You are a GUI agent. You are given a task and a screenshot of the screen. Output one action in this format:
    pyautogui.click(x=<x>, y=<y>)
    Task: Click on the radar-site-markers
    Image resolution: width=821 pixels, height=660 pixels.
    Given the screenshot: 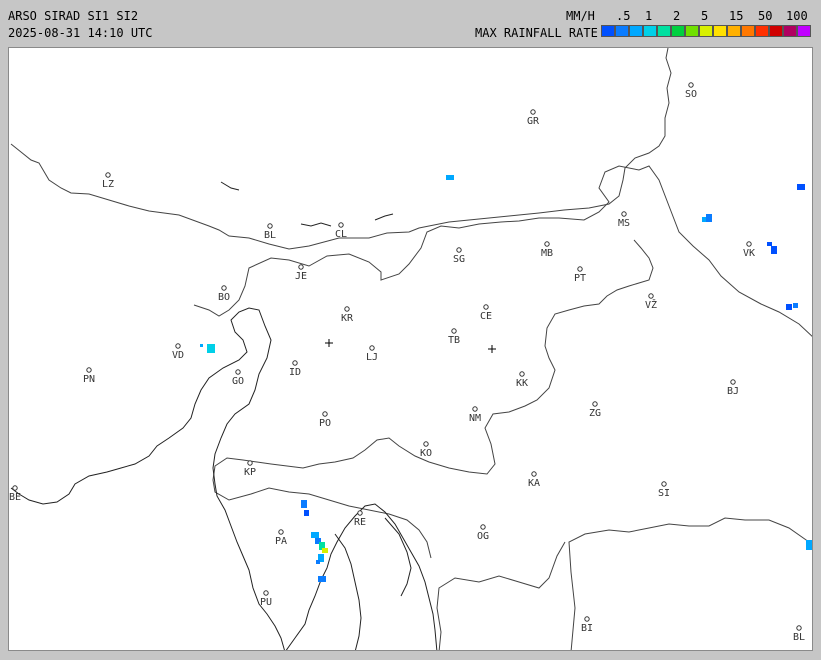 What is the action you would take?
    pyautogui.click(x=410, y=346)
    